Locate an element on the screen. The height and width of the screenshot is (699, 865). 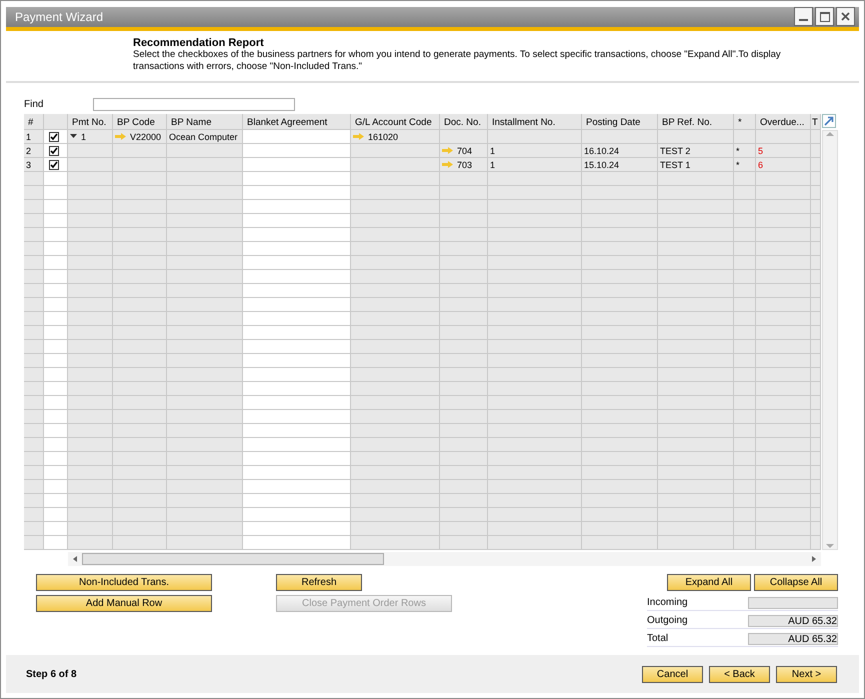
collapse-caret-icon is located at coordinates (73, 137).